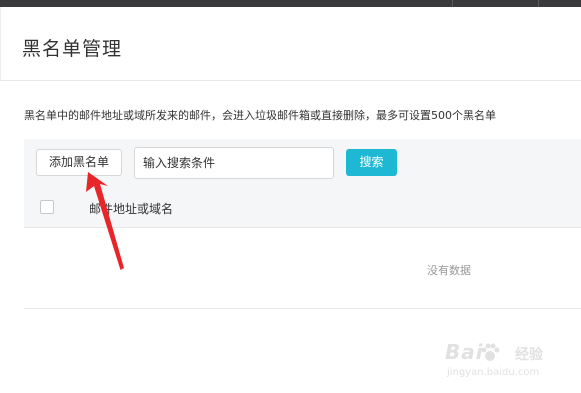 This screenshot has width=581, height=393. I want to click on add-blacklist-button: 添加黑名单, so click(79, 162).